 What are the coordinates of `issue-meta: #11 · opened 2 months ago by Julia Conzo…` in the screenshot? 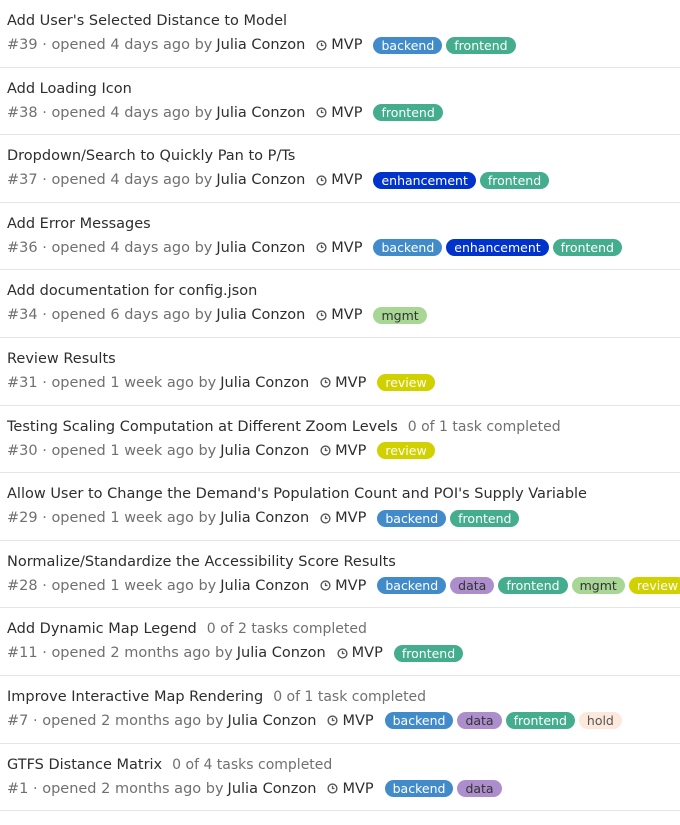 It's located at (343, 653).